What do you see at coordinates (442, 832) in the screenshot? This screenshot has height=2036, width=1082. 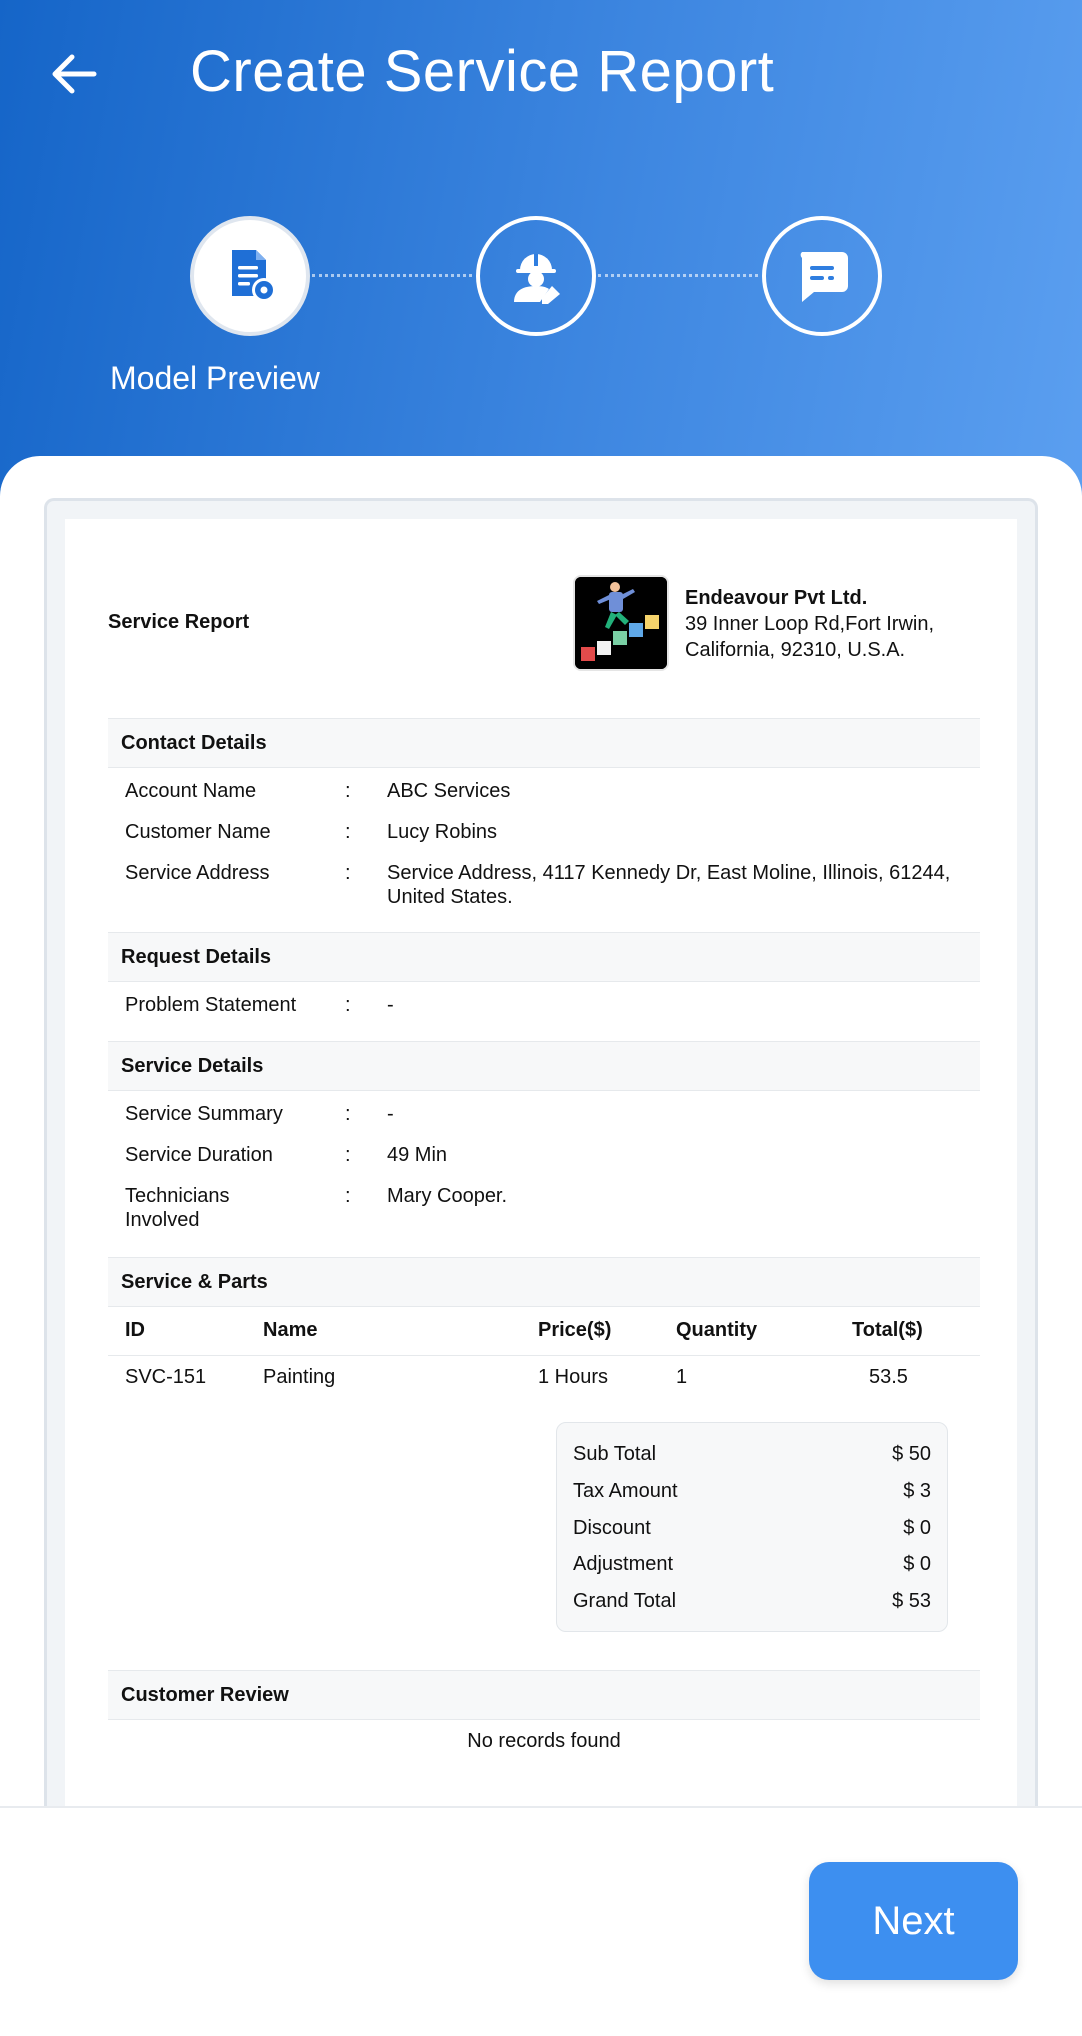 I see `detail-value: Lucy Robins` at bounding box center [442, 832].